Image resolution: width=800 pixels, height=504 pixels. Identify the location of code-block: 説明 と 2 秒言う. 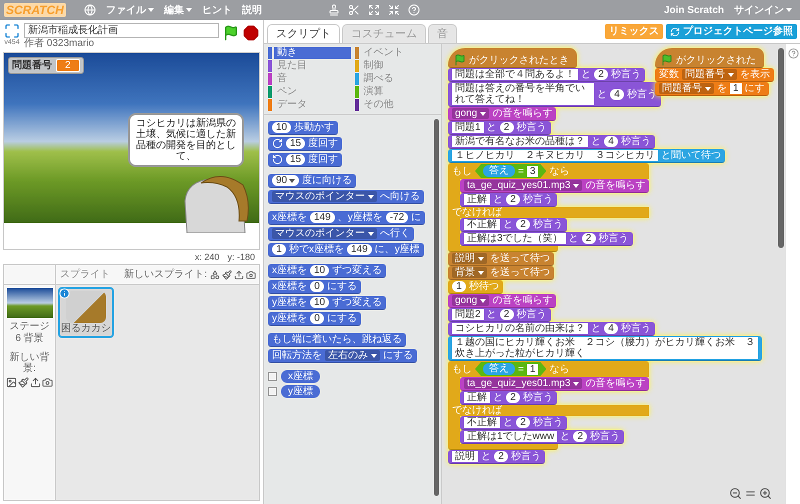
(496, 457).